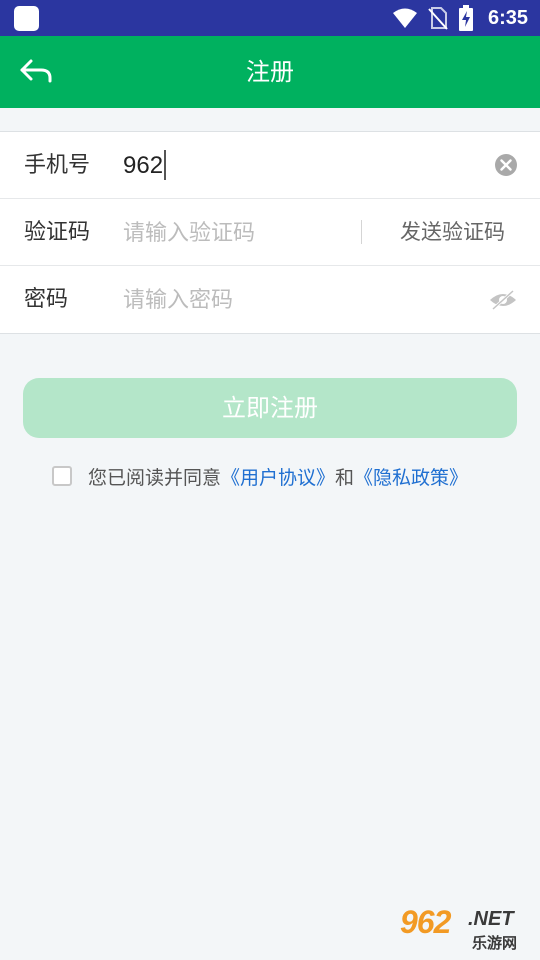  What do you see at coordinates (361, 232) in the screenshot?
I see `divider` at bounding box center [361, 232].